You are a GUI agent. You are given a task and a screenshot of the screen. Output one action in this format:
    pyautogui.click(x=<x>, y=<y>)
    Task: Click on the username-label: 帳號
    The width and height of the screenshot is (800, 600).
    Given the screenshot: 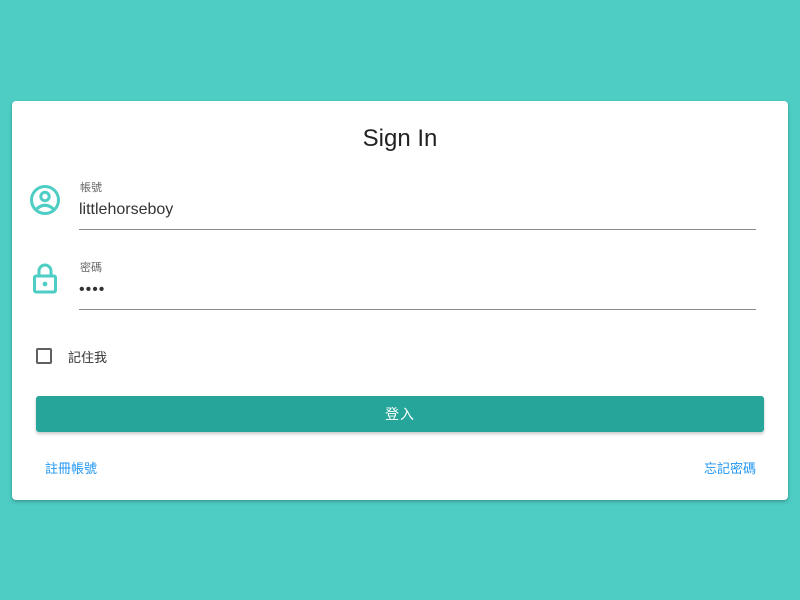 What is the action you would take?
    pyautogui.click(x=91, y=187)
    